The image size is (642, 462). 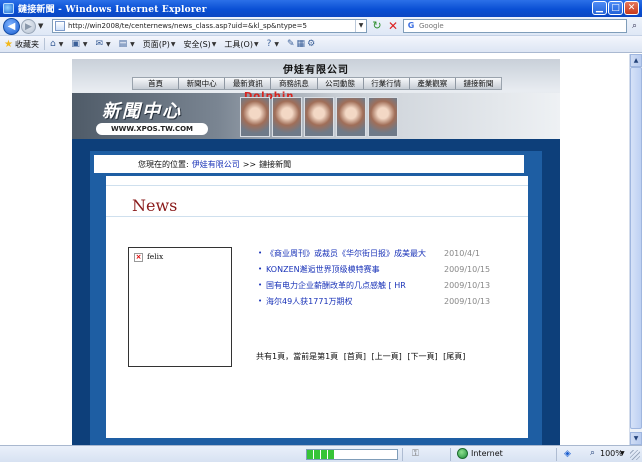 What do you see at coordinates (355, 356) in the screenshot?
I see `pagination-first: [首頁]` at bounding box center [355, 356].